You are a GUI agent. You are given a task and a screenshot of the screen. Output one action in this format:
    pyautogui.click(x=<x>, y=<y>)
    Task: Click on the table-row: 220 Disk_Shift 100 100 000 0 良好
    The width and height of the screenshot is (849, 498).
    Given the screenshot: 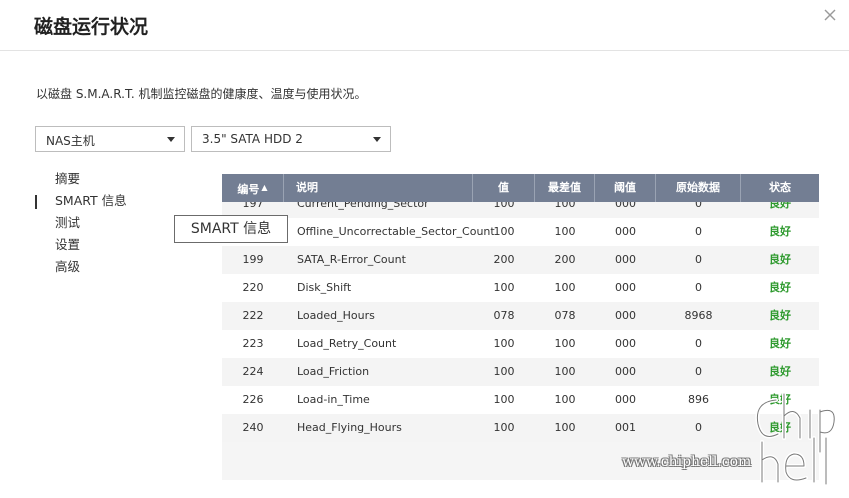 What is the action you would take?
    pyautogui.click(x=520, y=288)
    